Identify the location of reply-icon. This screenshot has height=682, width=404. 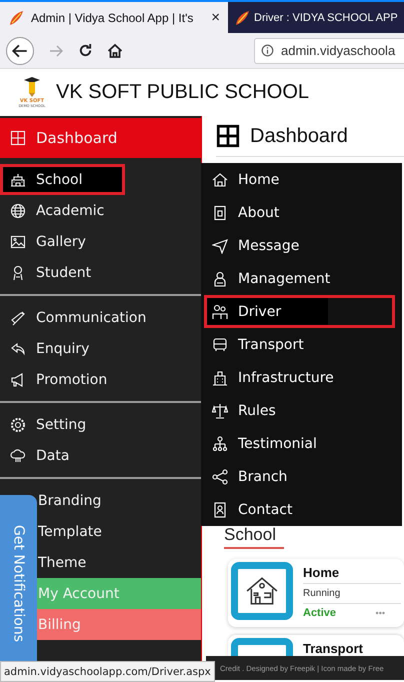
(18, 348).